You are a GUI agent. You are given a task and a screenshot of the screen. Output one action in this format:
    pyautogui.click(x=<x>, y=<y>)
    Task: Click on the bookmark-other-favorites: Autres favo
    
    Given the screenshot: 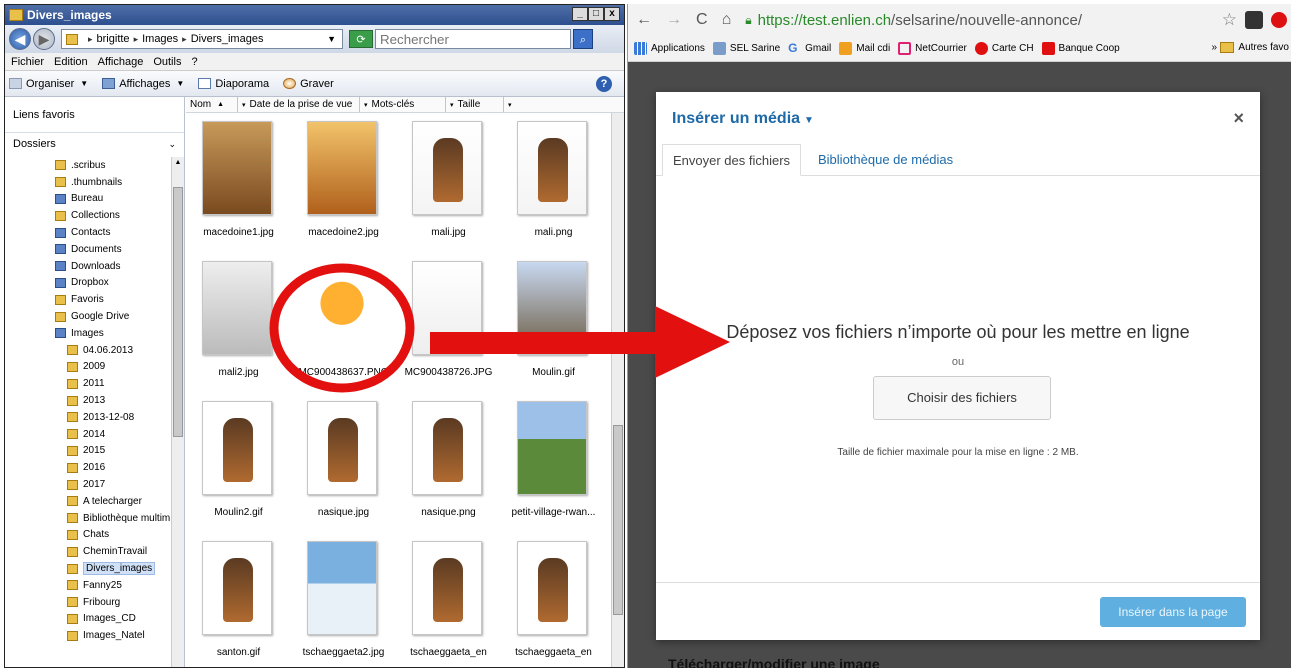 What is the action you would take?
    pyautogui.click(x=1254, y=47)
    